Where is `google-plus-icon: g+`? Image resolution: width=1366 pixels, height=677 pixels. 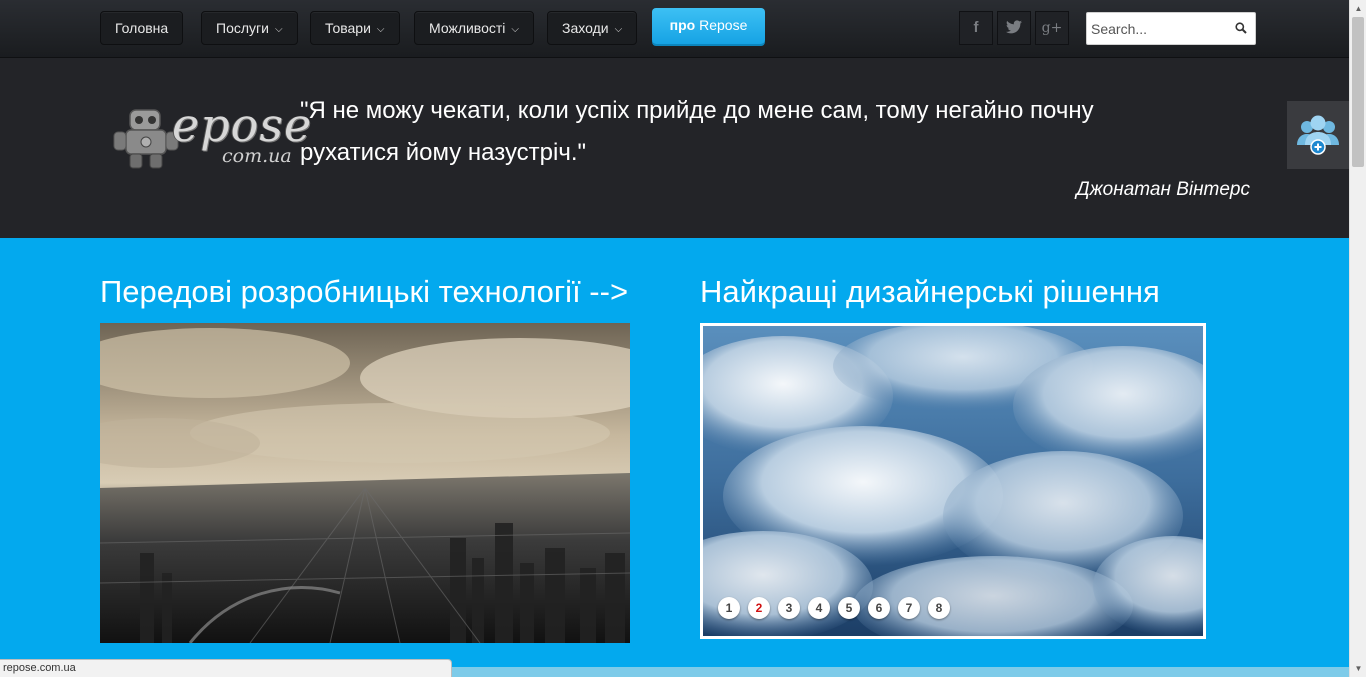 google-plus-icon: g+ is located at coordinates (1052, 28).